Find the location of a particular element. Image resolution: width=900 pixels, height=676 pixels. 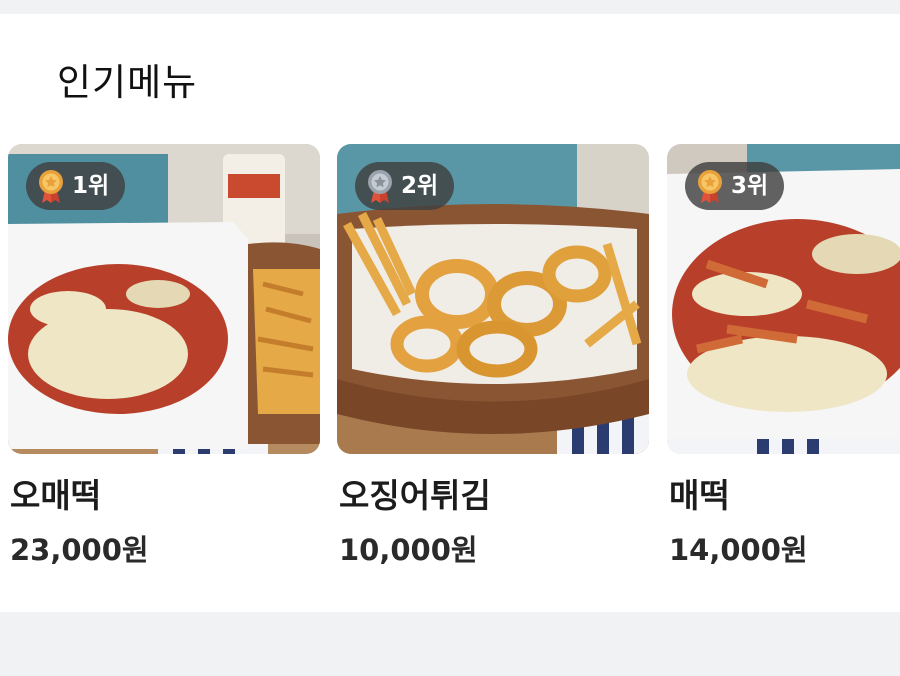

rank-label: 3위 is located at coordinates (750, 186).